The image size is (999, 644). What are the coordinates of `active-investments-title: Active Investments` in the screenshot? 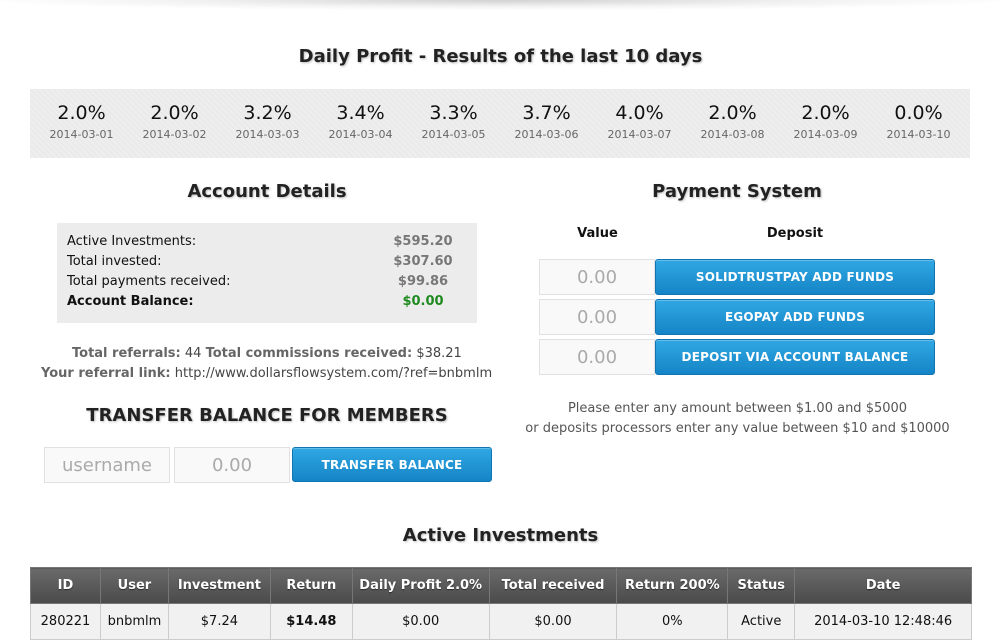 It's located at (500, 535).